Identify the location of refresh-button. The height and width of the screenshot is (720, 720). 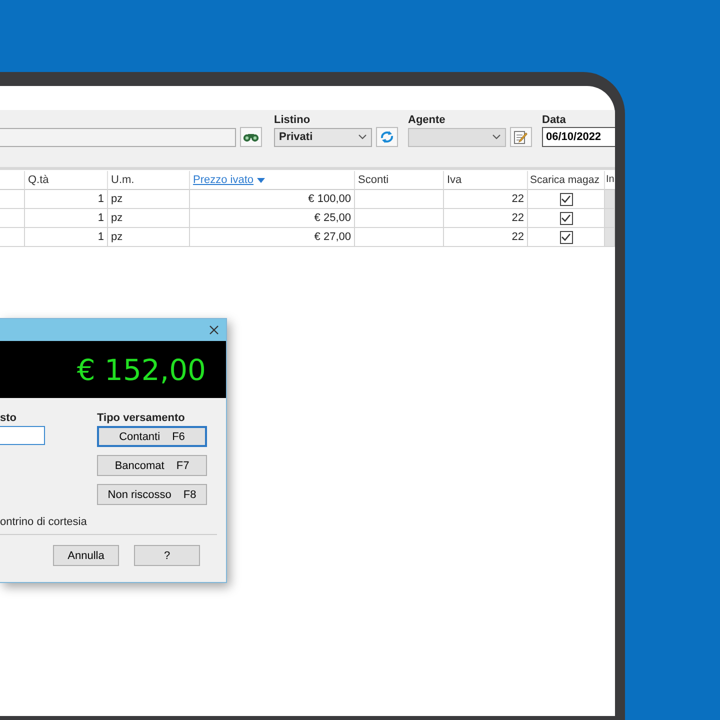
(387, 137).